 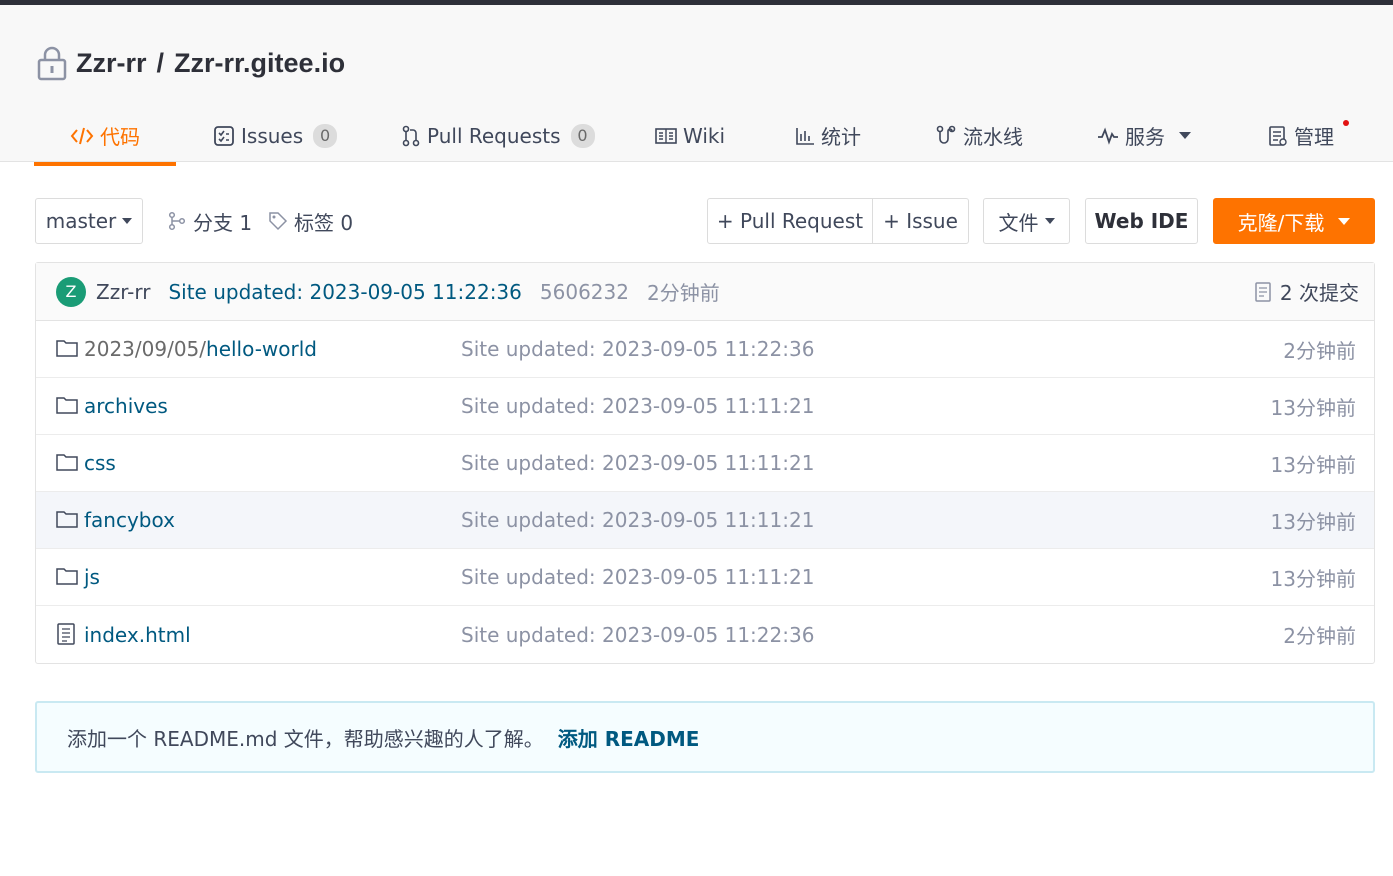 I want to click on tags-link: 标签 0, so click(x=310, y=221).